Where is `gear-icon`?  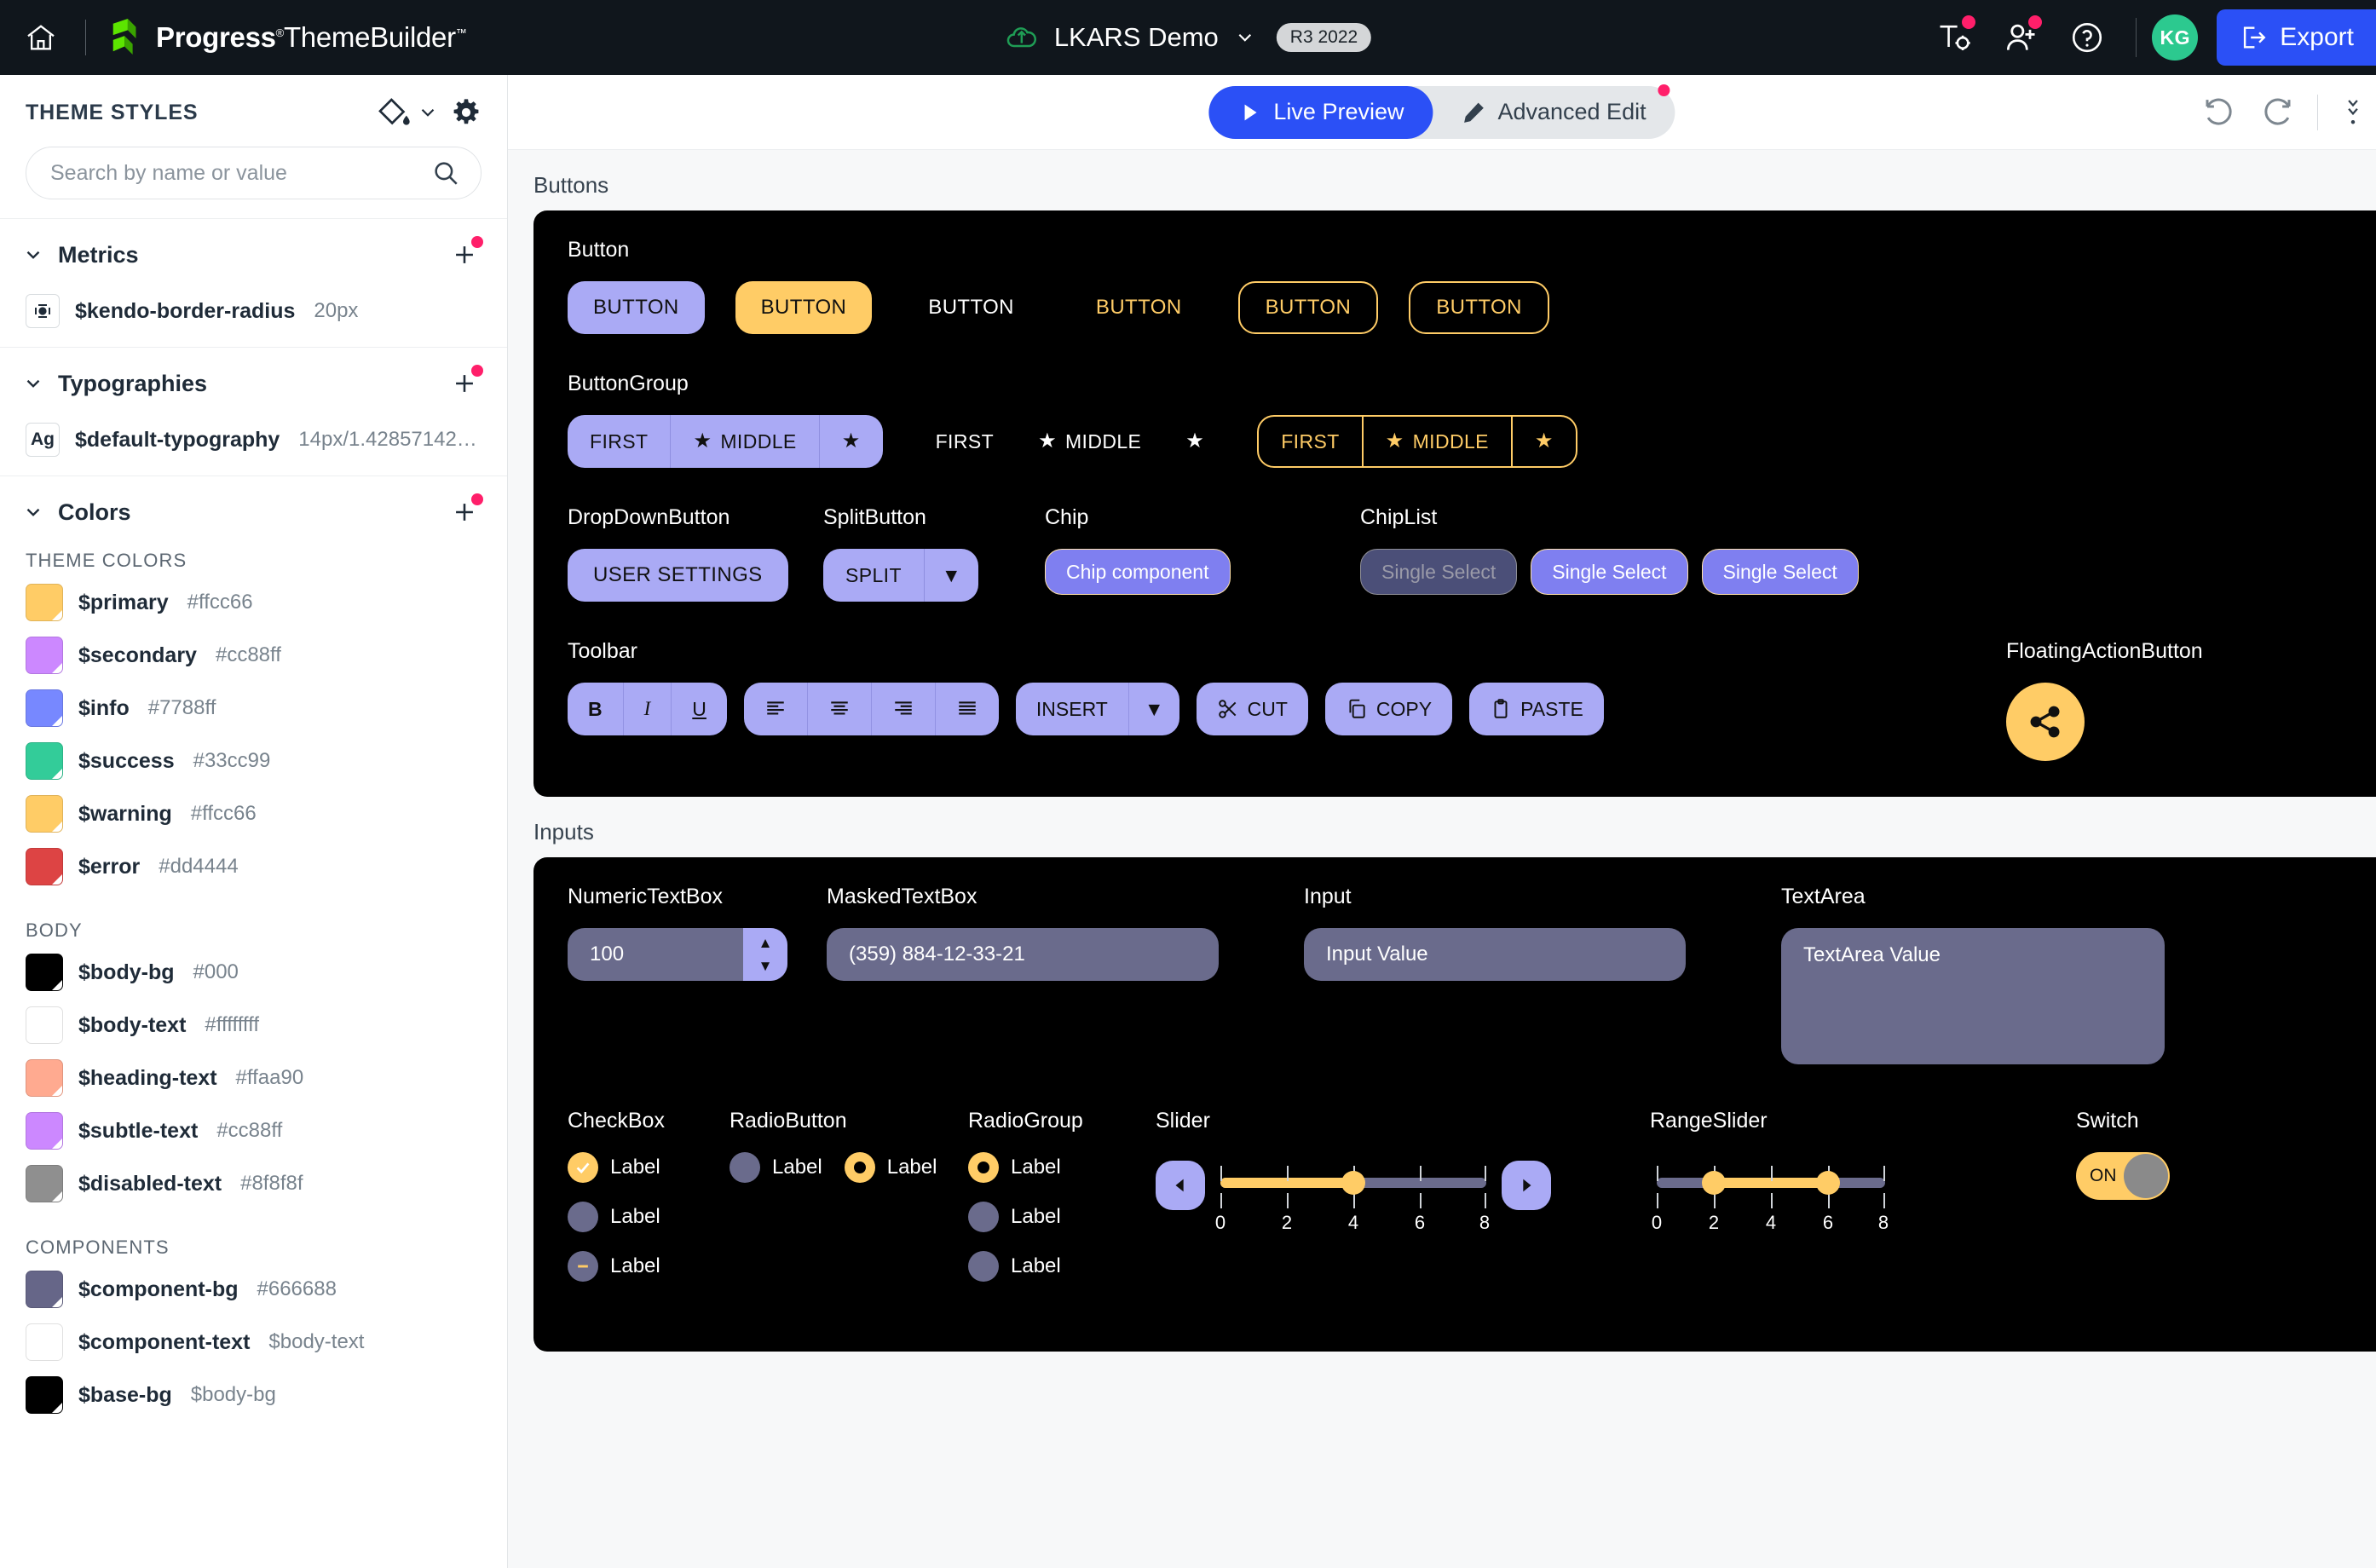
gear-icon is located at coordinates (466, 112).